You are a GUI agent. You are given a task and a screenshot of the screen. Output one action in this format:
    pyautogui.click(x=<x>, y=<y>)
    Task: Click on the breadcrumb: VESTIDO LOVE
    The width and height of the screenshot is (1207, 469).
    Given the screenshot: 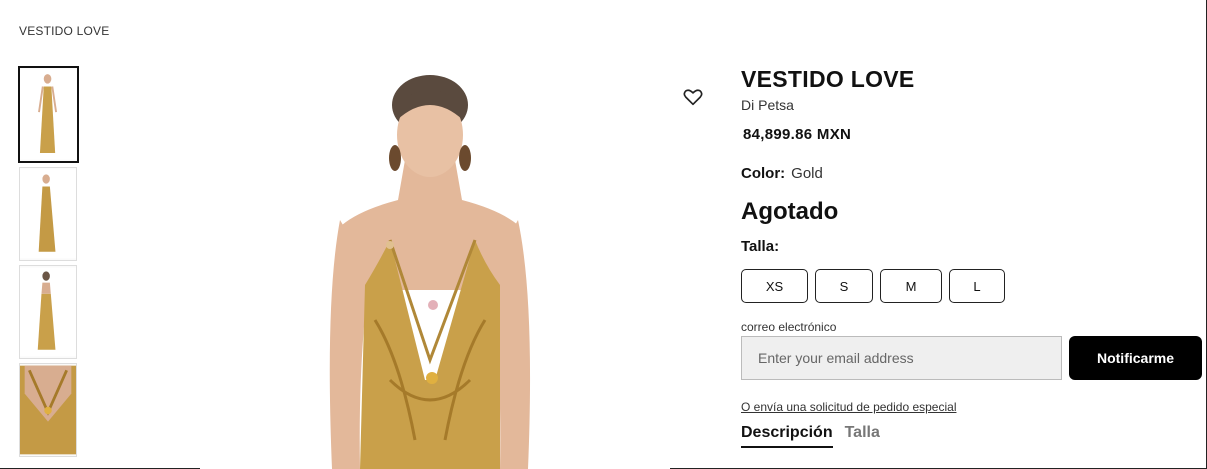 What is the action you would take?
    pyautogui.click(x=64, y=31)
    